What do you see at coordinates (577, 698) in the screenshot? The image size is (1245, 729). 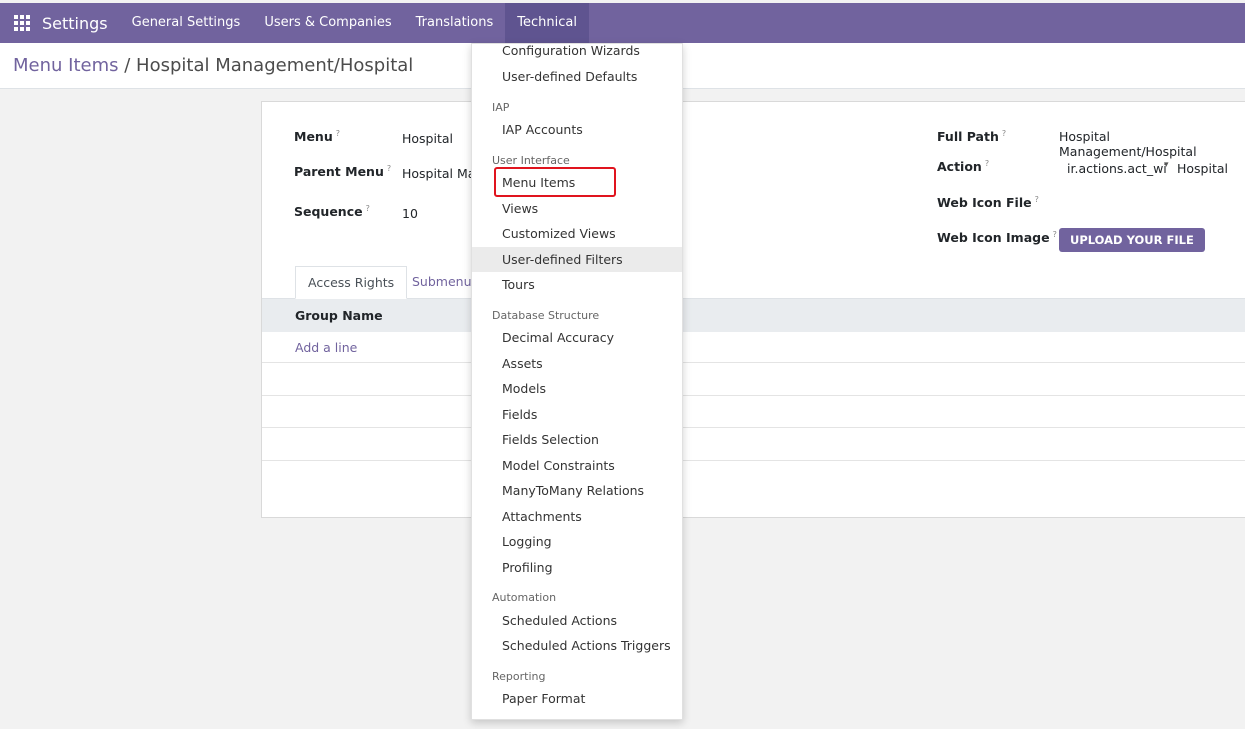 I see `menu-item-paper-format: Paper Format` at bounding box center [577, 698].